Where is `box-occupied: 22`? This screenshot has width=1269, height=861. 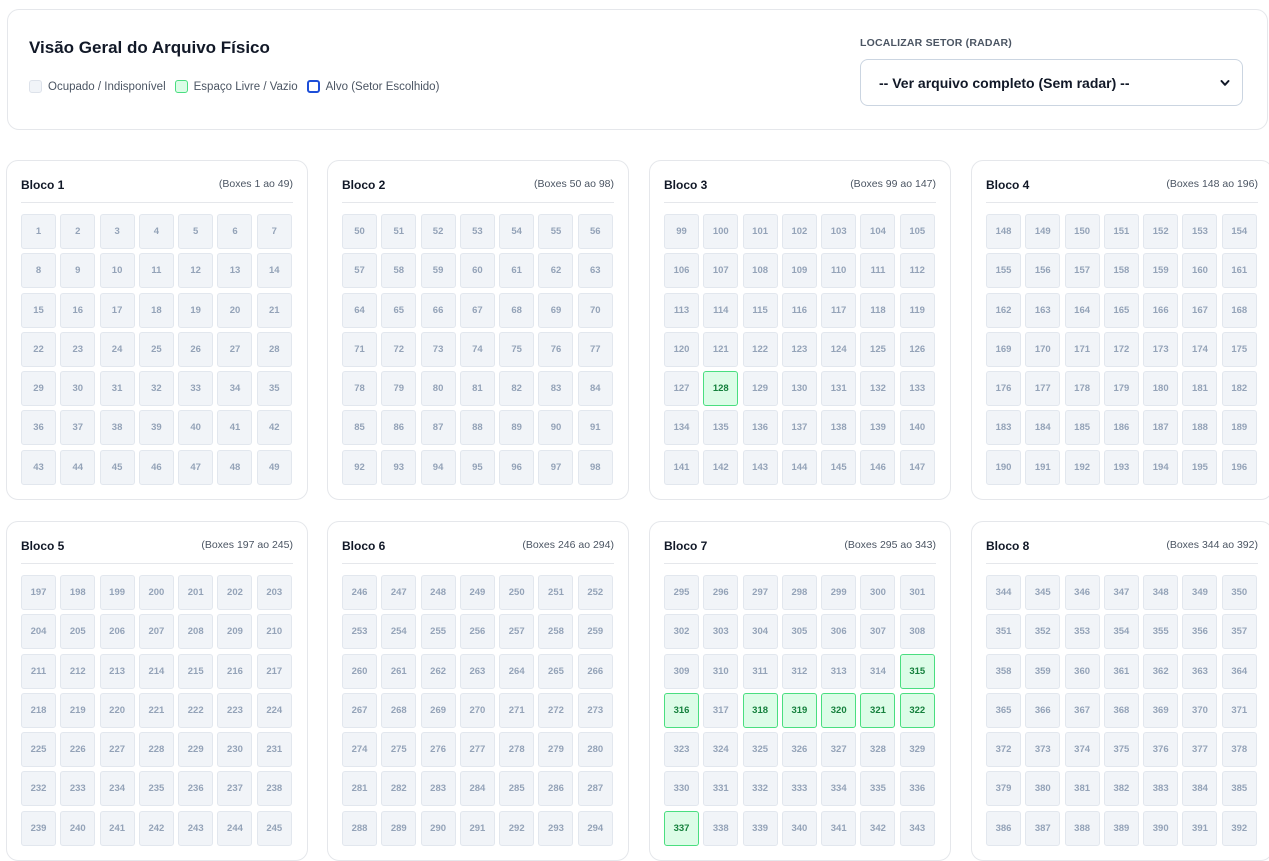 box-occupied: 22 is located at coordinates (38, 349).